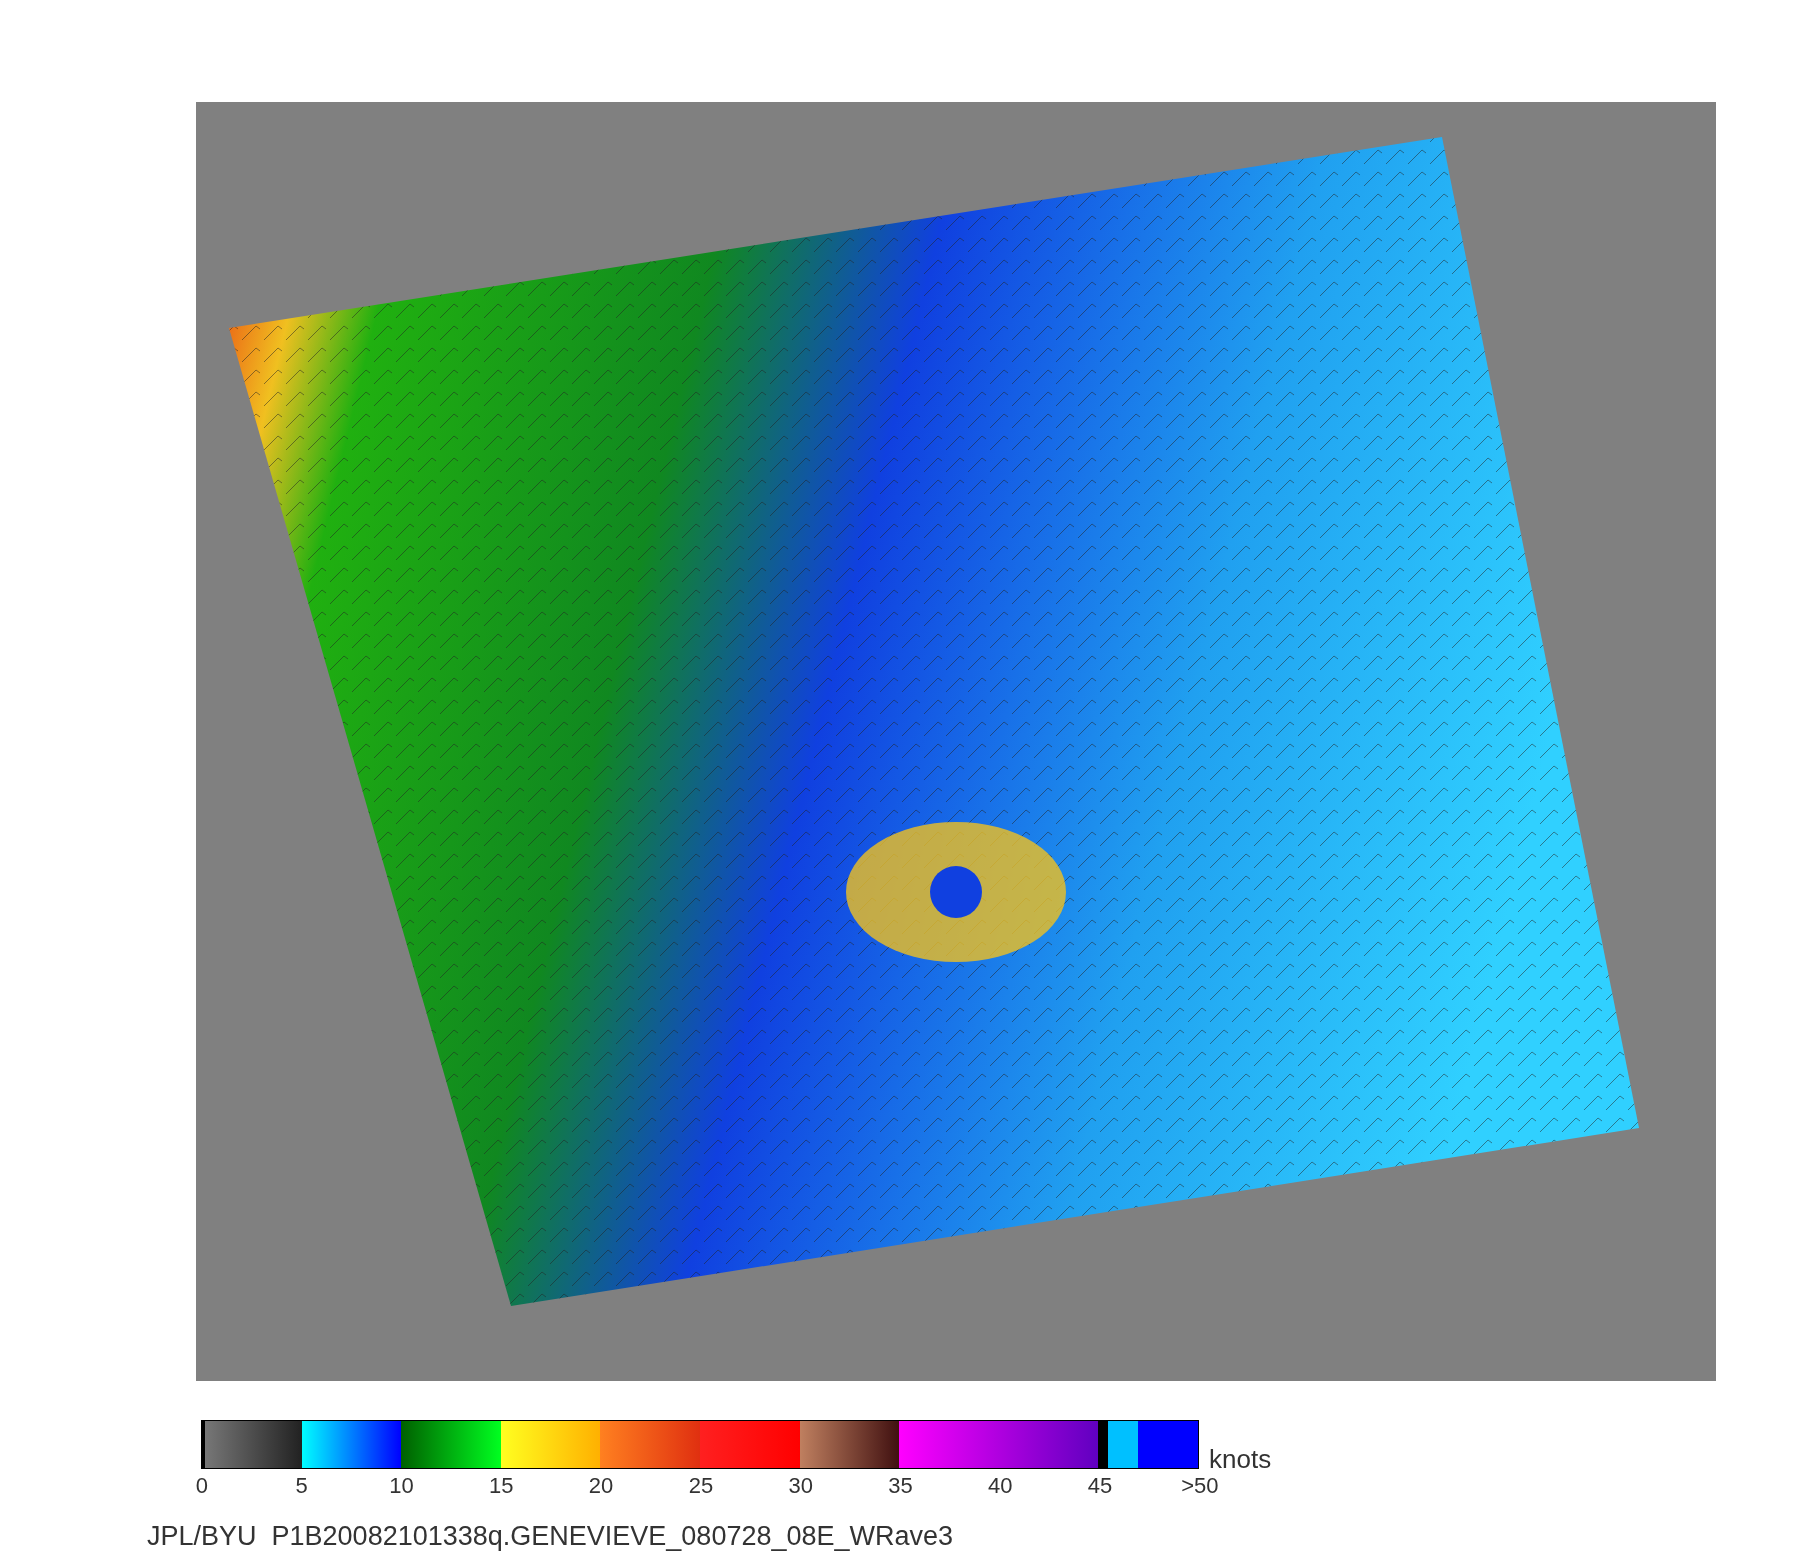 Image resolution: width=1820 pixels, height=1560 pixels. Describe the element at coordinates (1240, 1459) in the screenshot. I see `unit-label: knots` at that location.